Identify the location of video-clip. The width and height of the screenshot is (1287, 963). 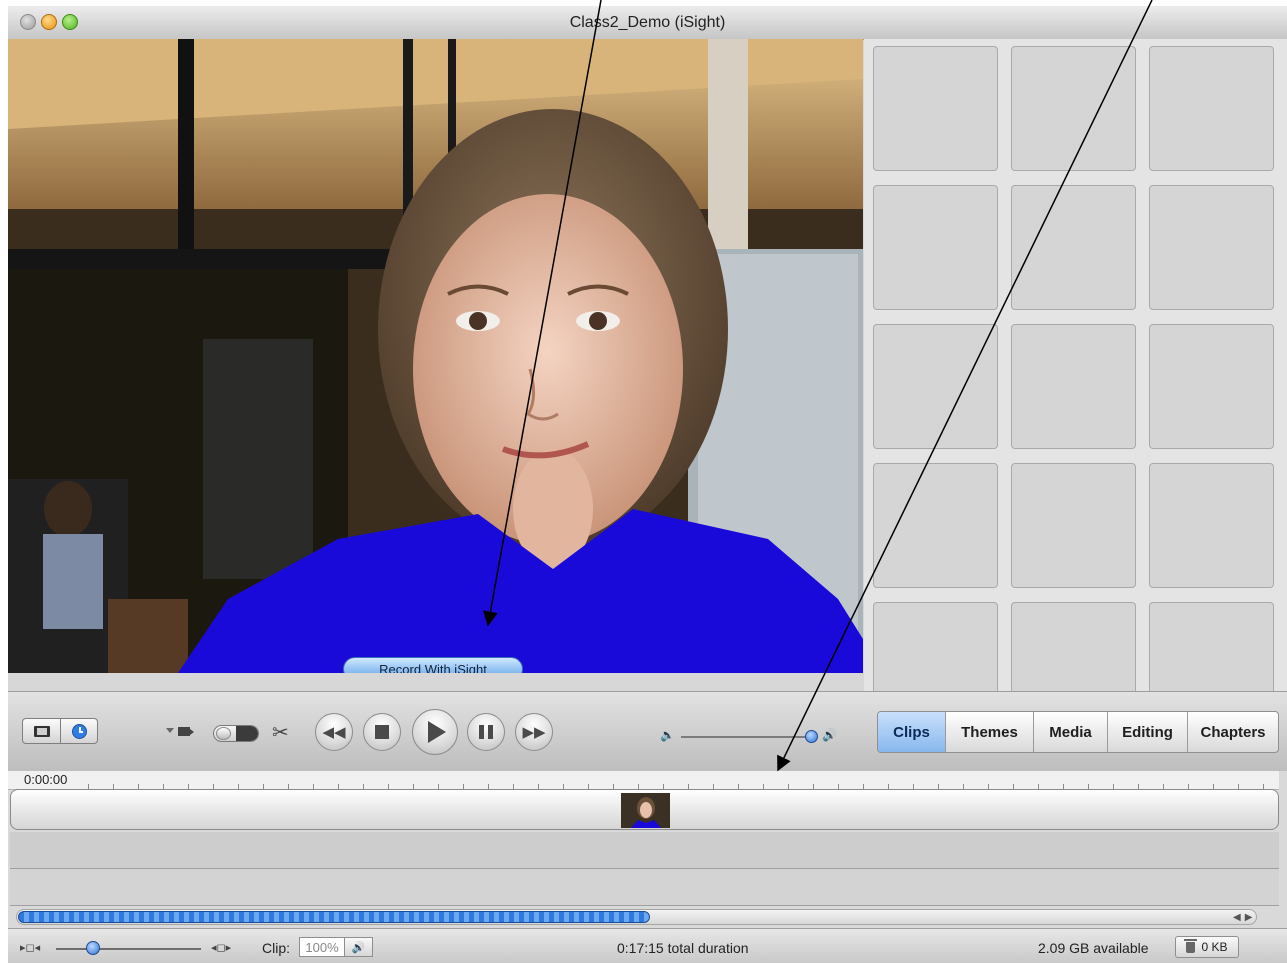
(645, 810).